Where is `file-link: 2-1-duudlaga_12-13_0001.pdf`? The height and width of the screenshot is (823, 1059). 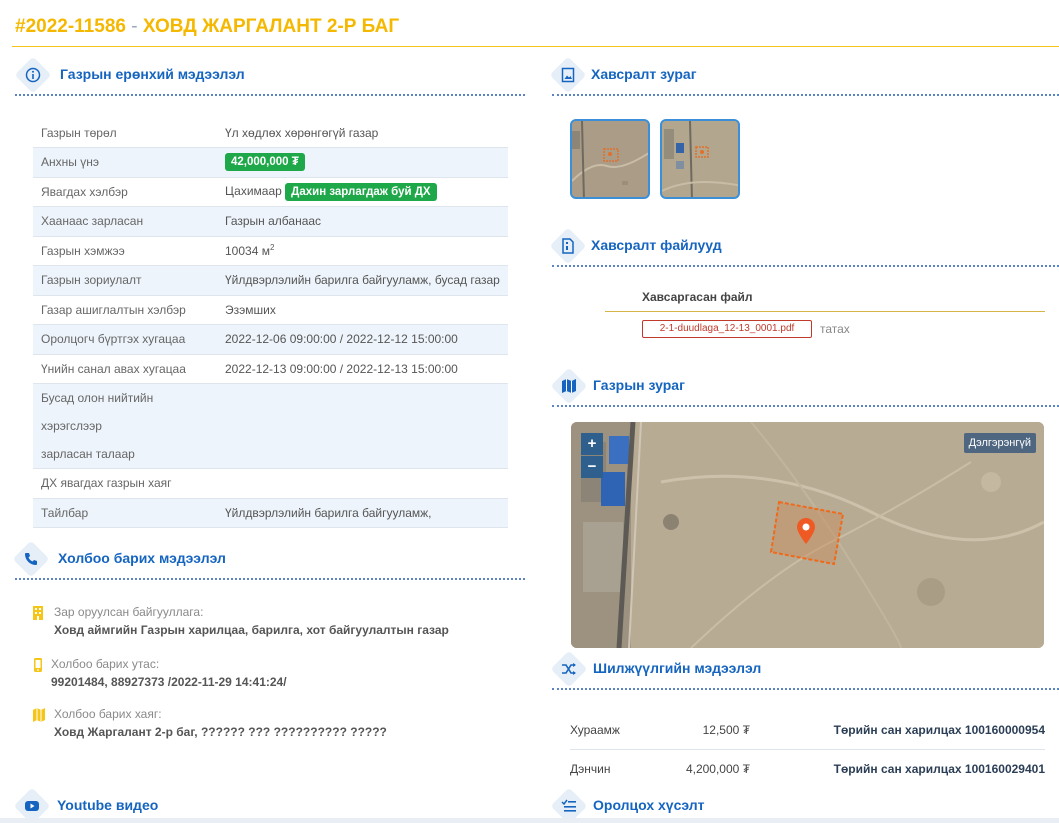 file-link: 2-1-duudlaga_12-13_0001.pdf is located at coordinates (727, 329).